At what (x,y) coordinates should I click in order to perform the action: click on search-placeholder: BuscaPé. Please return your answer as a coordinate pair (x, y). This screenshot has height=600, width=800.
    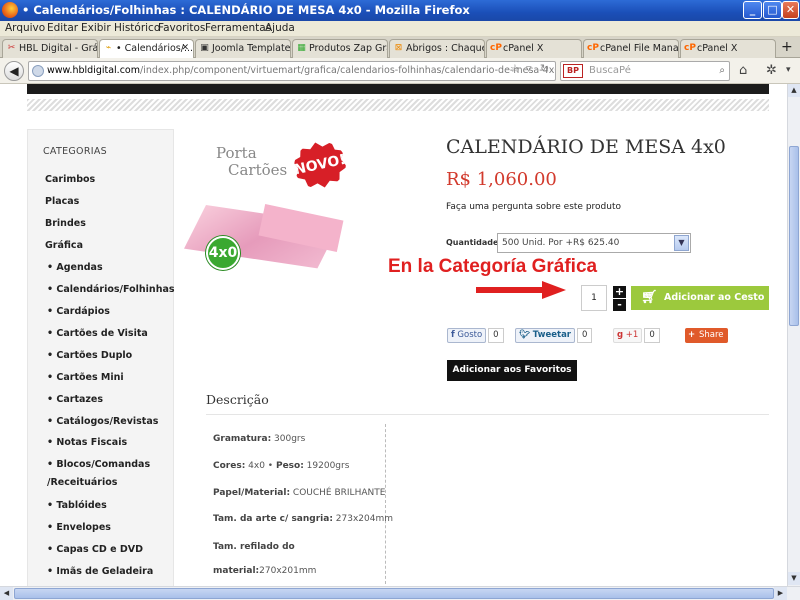
    Looking at the image, I should click on (610, 70).